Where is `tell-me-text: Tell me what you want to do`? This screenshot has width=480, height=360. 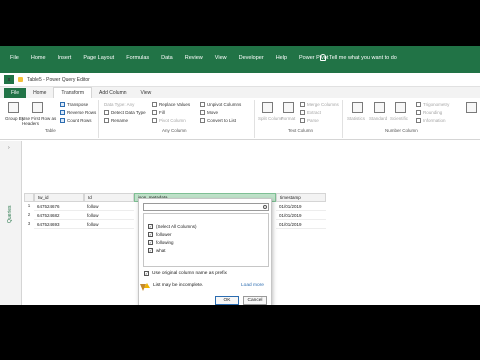 tell-me-text: Tell me what you want to do is located at coordinates (363, 57).